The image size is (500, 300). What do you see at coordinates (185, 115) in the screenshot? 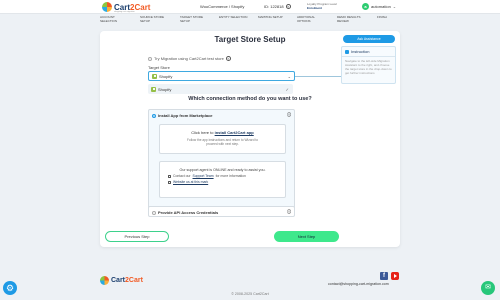
I see `install-app-title: Install App from Marketplace` at bounding box center [185, 115].